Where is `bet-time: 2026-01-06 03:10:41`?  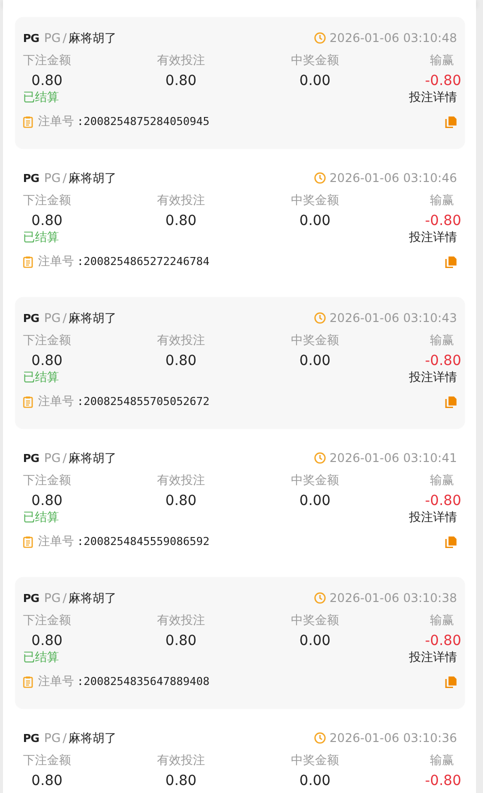 bet-time: 2026-01-06 03:10:41 is located at coordinates (393, 458).